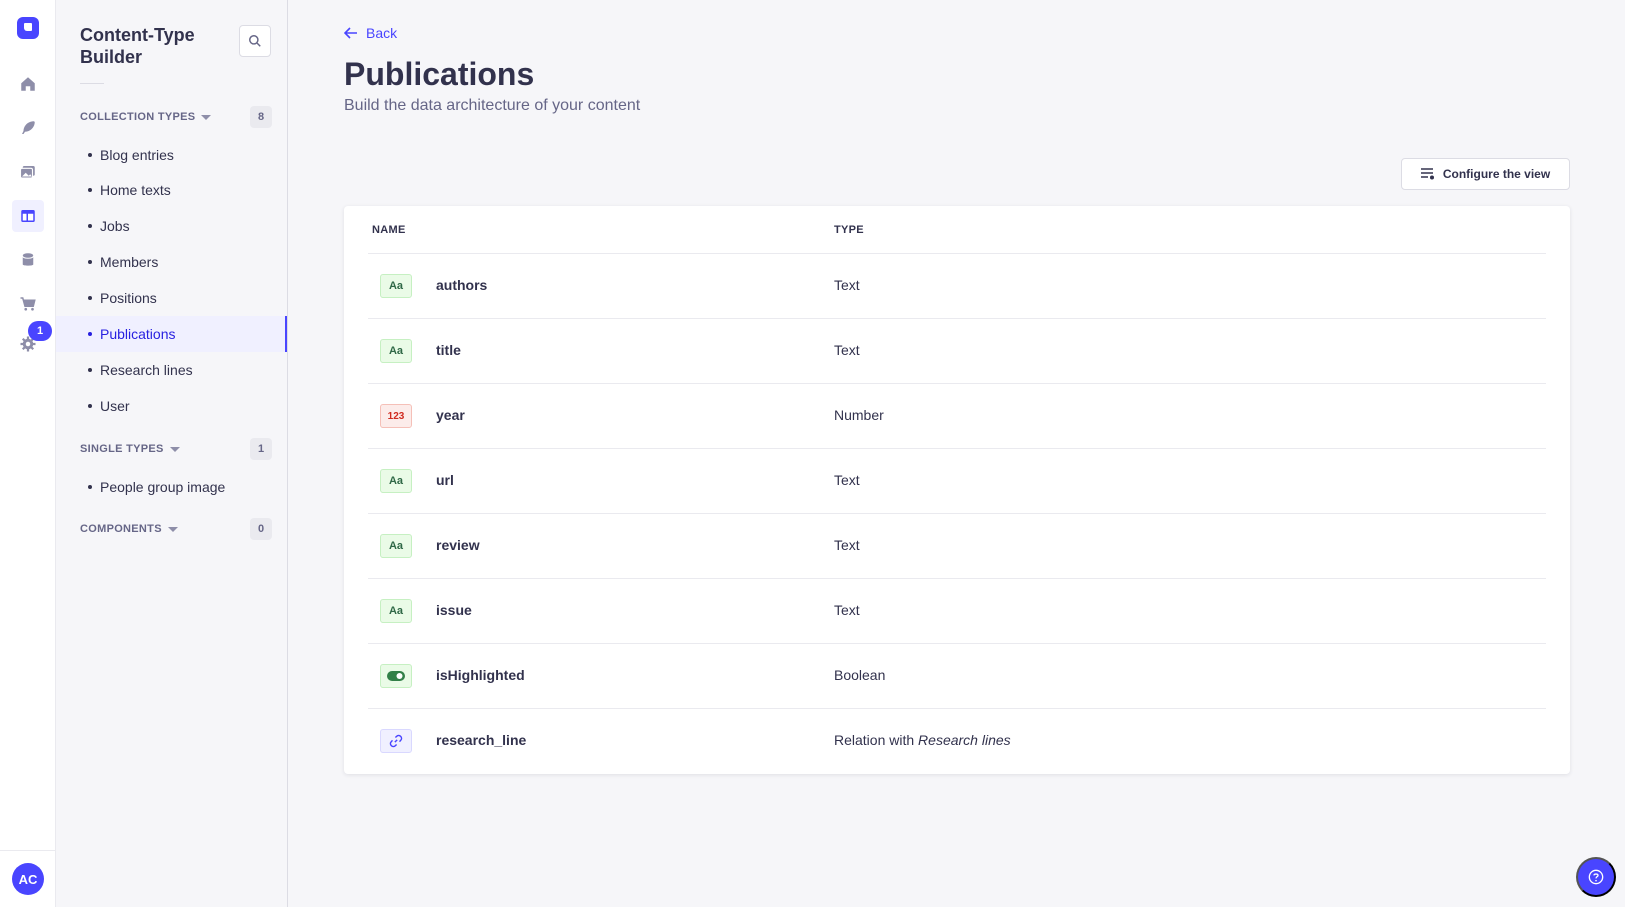 This screenshot has height=907, width=1625. What do you see at coordinates (28, 260) in the screenshot?
I see `database-icon` at bounding box center [28, 260].